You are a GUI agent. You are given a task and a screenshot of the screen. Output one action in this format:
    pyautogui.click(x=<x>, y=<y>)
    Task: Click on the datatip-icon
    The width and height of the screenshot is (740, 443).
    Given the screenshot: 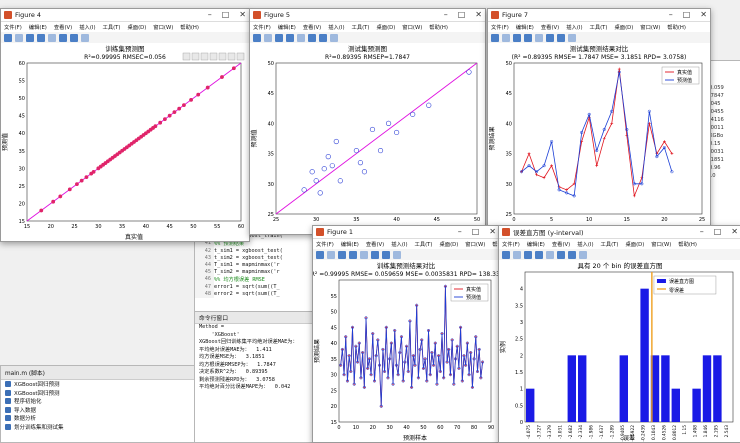 What is the action you would take?
    pyautogui.click(x=204, y=56)
    